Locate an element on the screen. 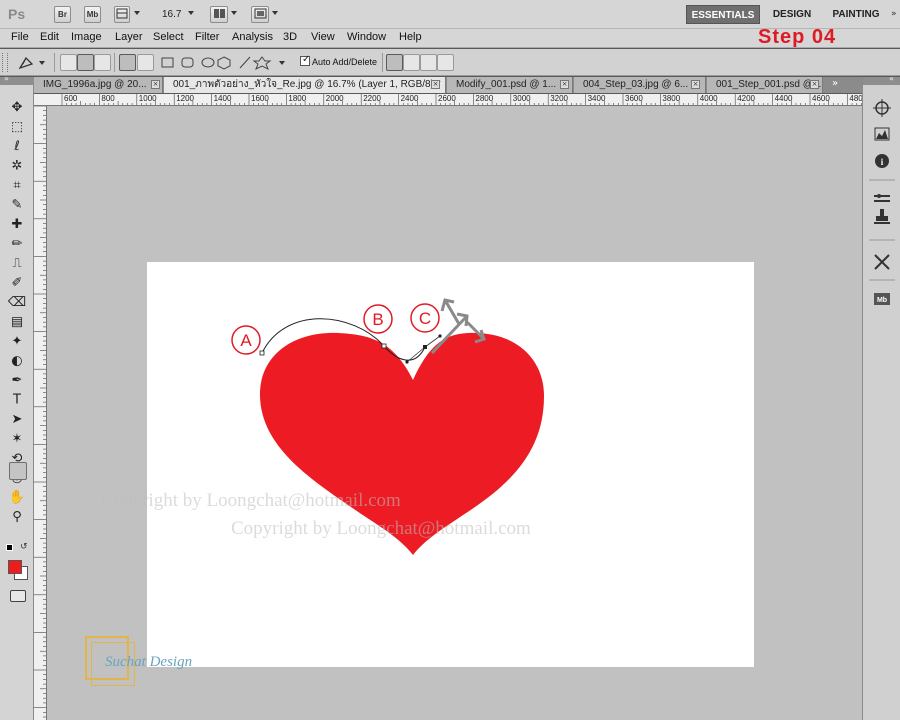 The image size is (900, 720). move-icon: ✥ is located at coordinates (17, 107).